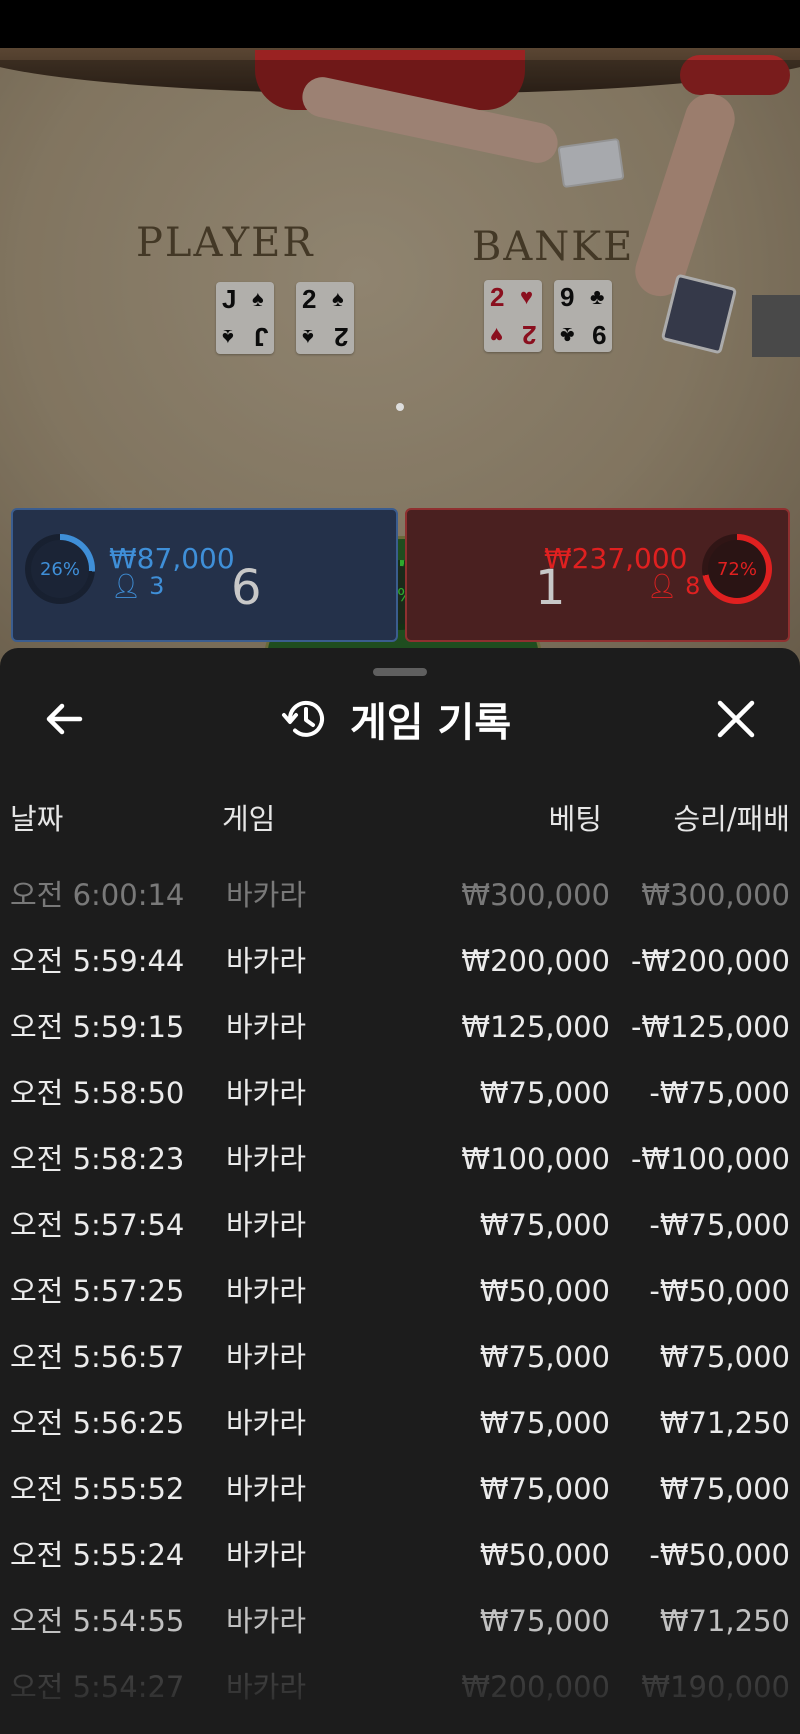 This screenshot has width=800, height=1734. Describe the element at coordinates (535, 1027) in the screenshot. I see `row-bet: ₩125,000` at that location.